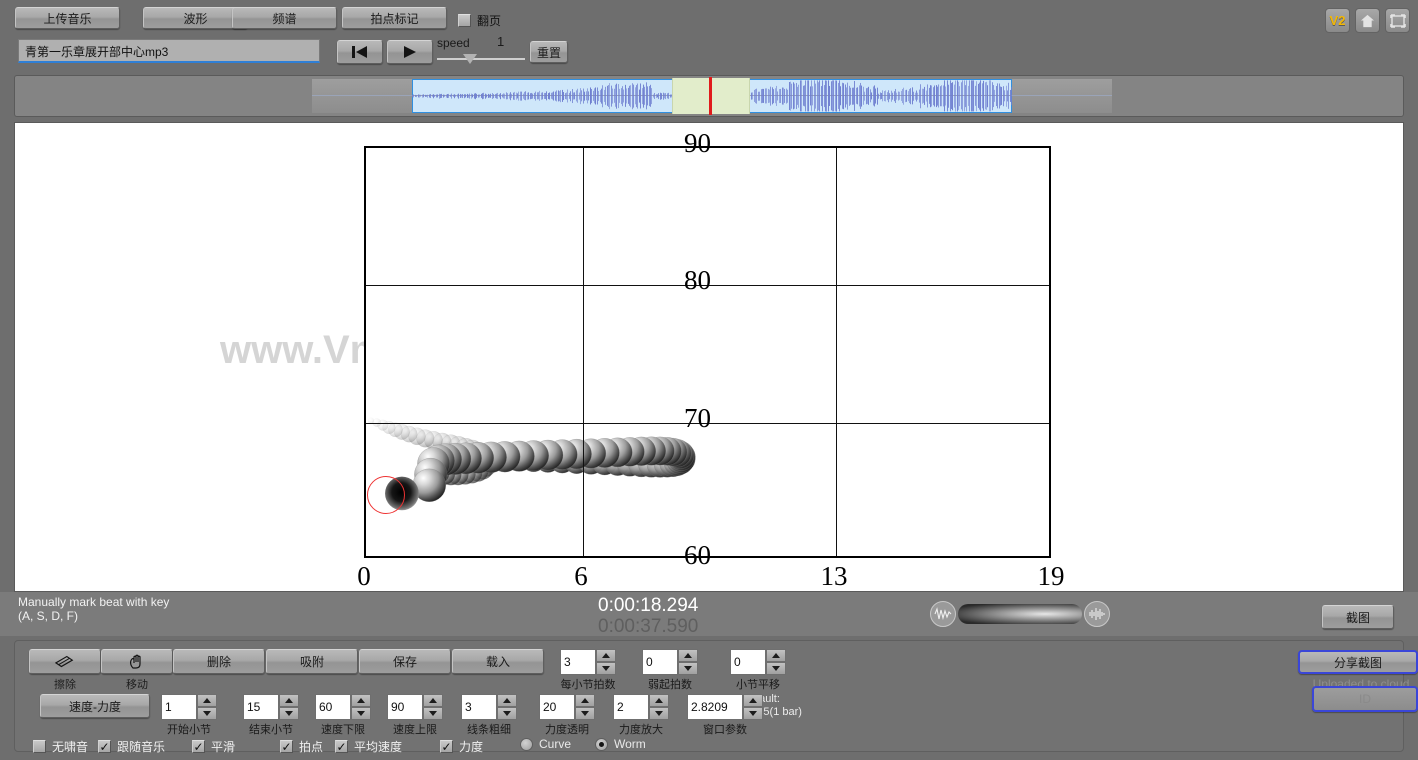 Image resolution: width=1418 pixels, height=760 pixels. Describe the element at coordinates (606, 668) in the screenshot. I see `beats-per-bar-decrement-button` at that location.